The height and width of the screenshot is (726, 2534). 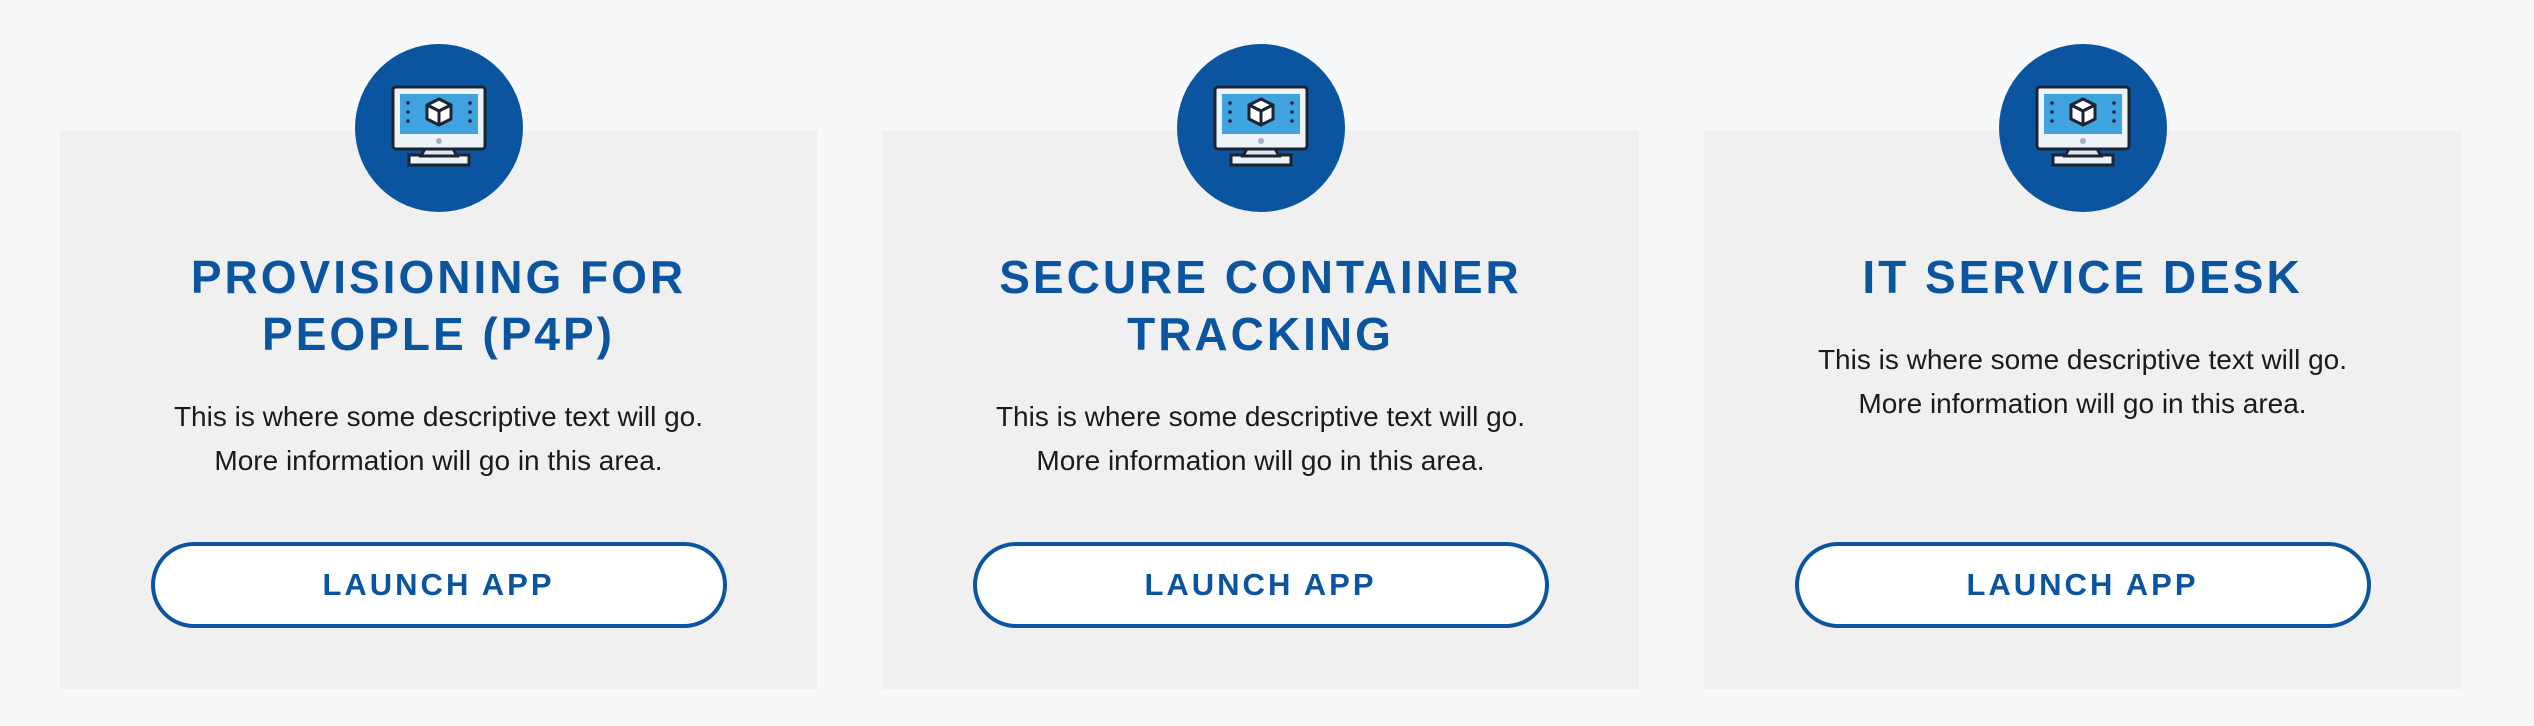 I want to click on card-title: PROVISIONING FOR PEOPLE (P4P), so click(x=438, y=305).